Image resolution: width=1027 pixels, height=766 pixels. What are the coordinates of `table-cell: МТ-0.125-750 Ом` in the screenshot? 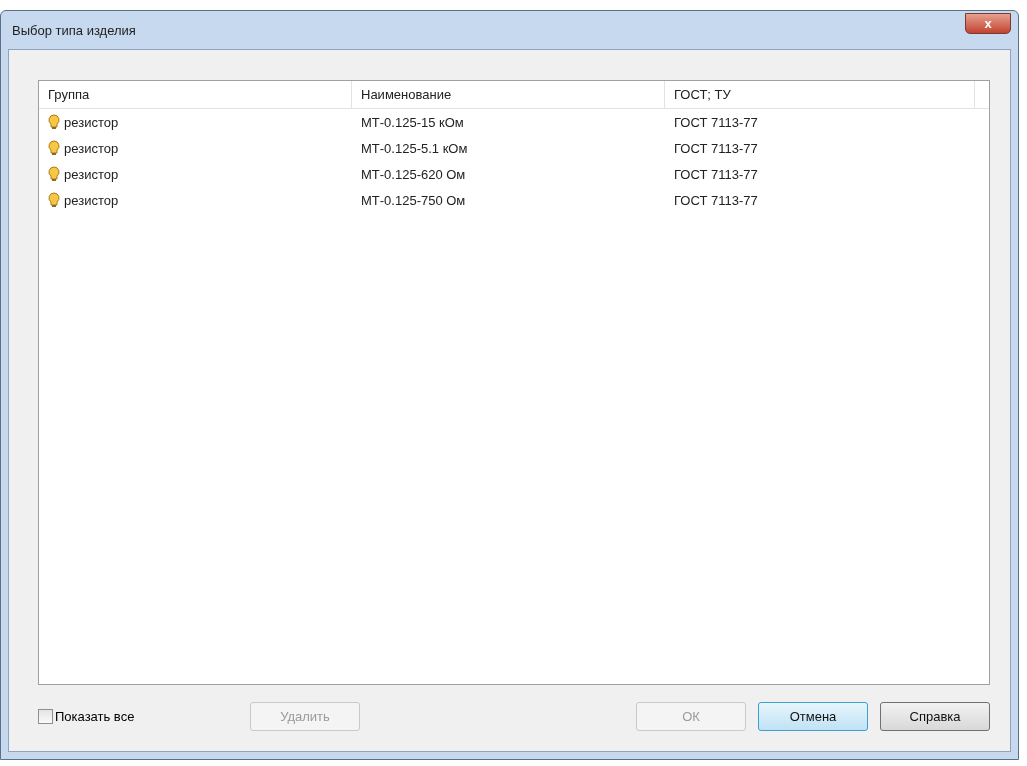 It's located at (413, 200).